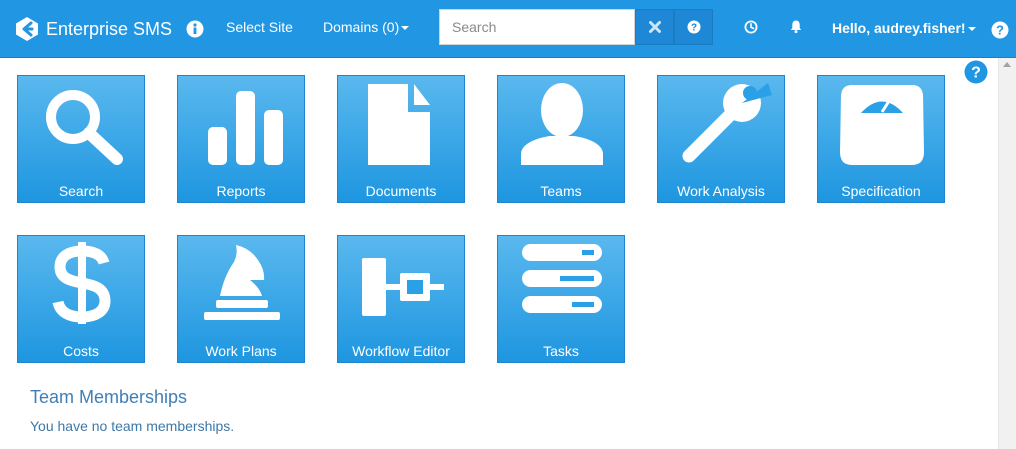 This screenshot has width=1016, height=449. What do you see at coordinates (882, 125) in the screenshot?
I see `scale-icon` at bounding box center [882, 125].